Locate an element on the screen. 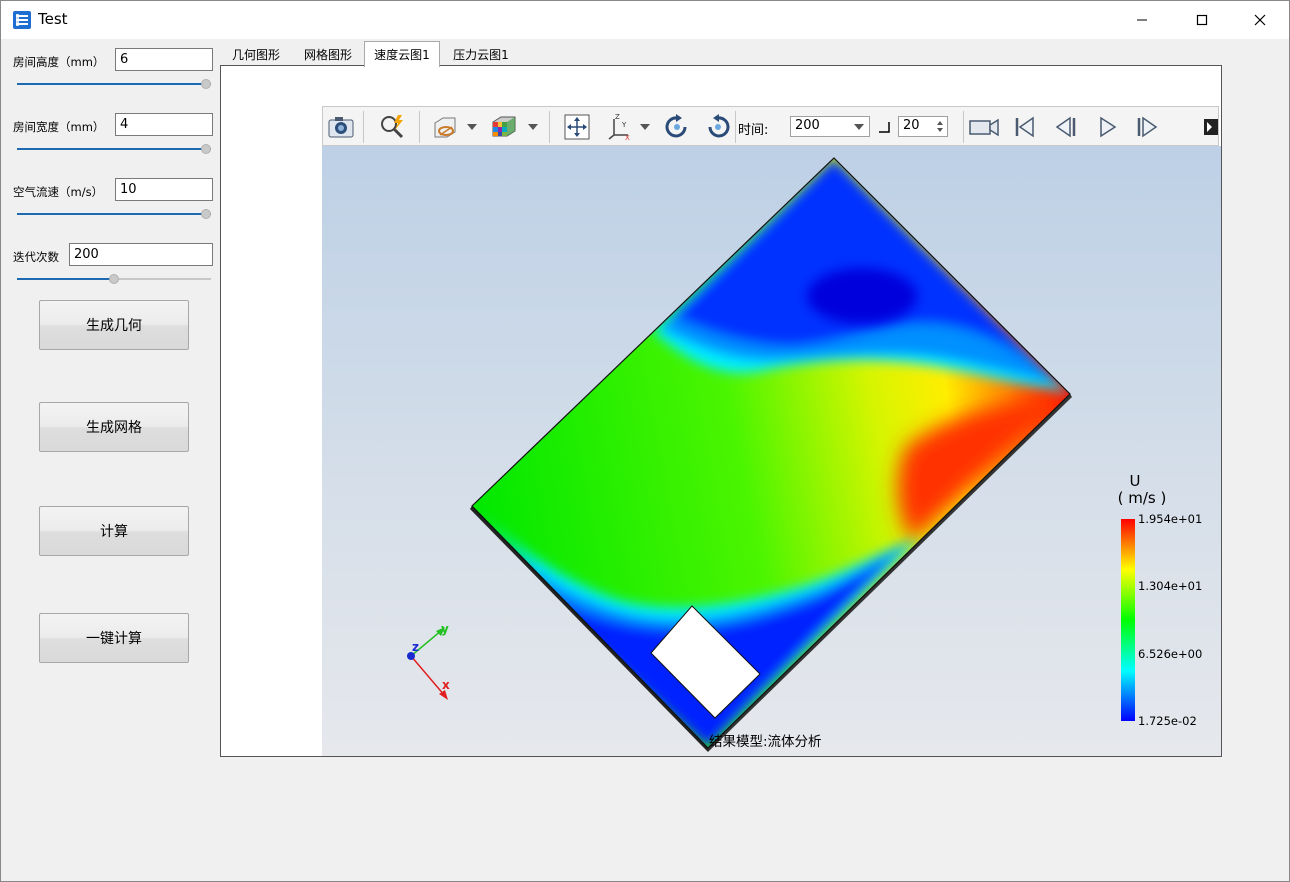 The height and width of the screenshot is (882, 1290). svg-text: X is located at coordinates (627, 137).